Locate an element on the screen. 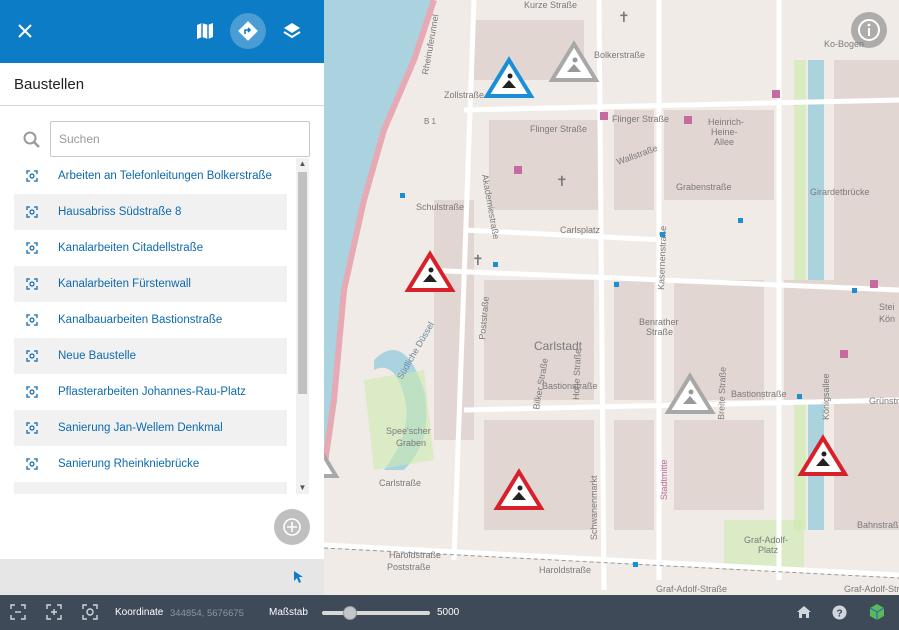 Image resolution: width=899 pixels, height=630 pixels. list-item-partial is located at coordinates (150, 488).